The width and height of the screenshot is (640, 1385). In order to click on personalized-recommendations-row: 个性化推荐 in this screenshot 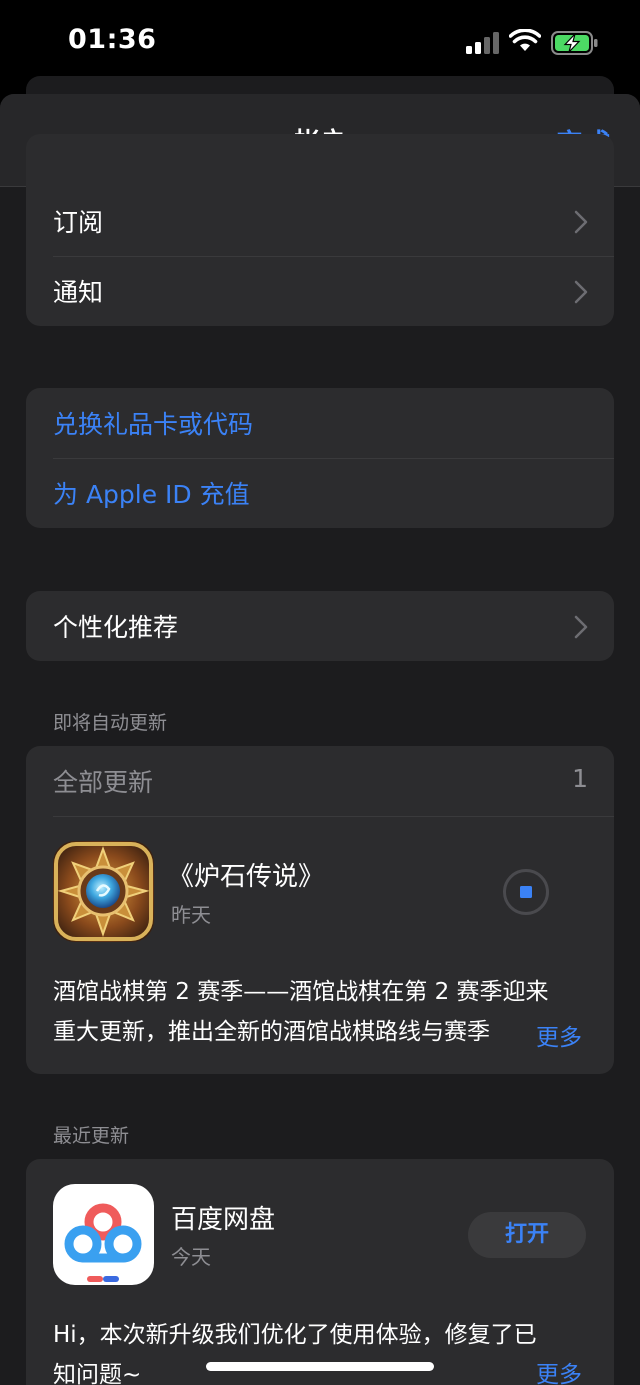, I will do `click(320, 626)`.